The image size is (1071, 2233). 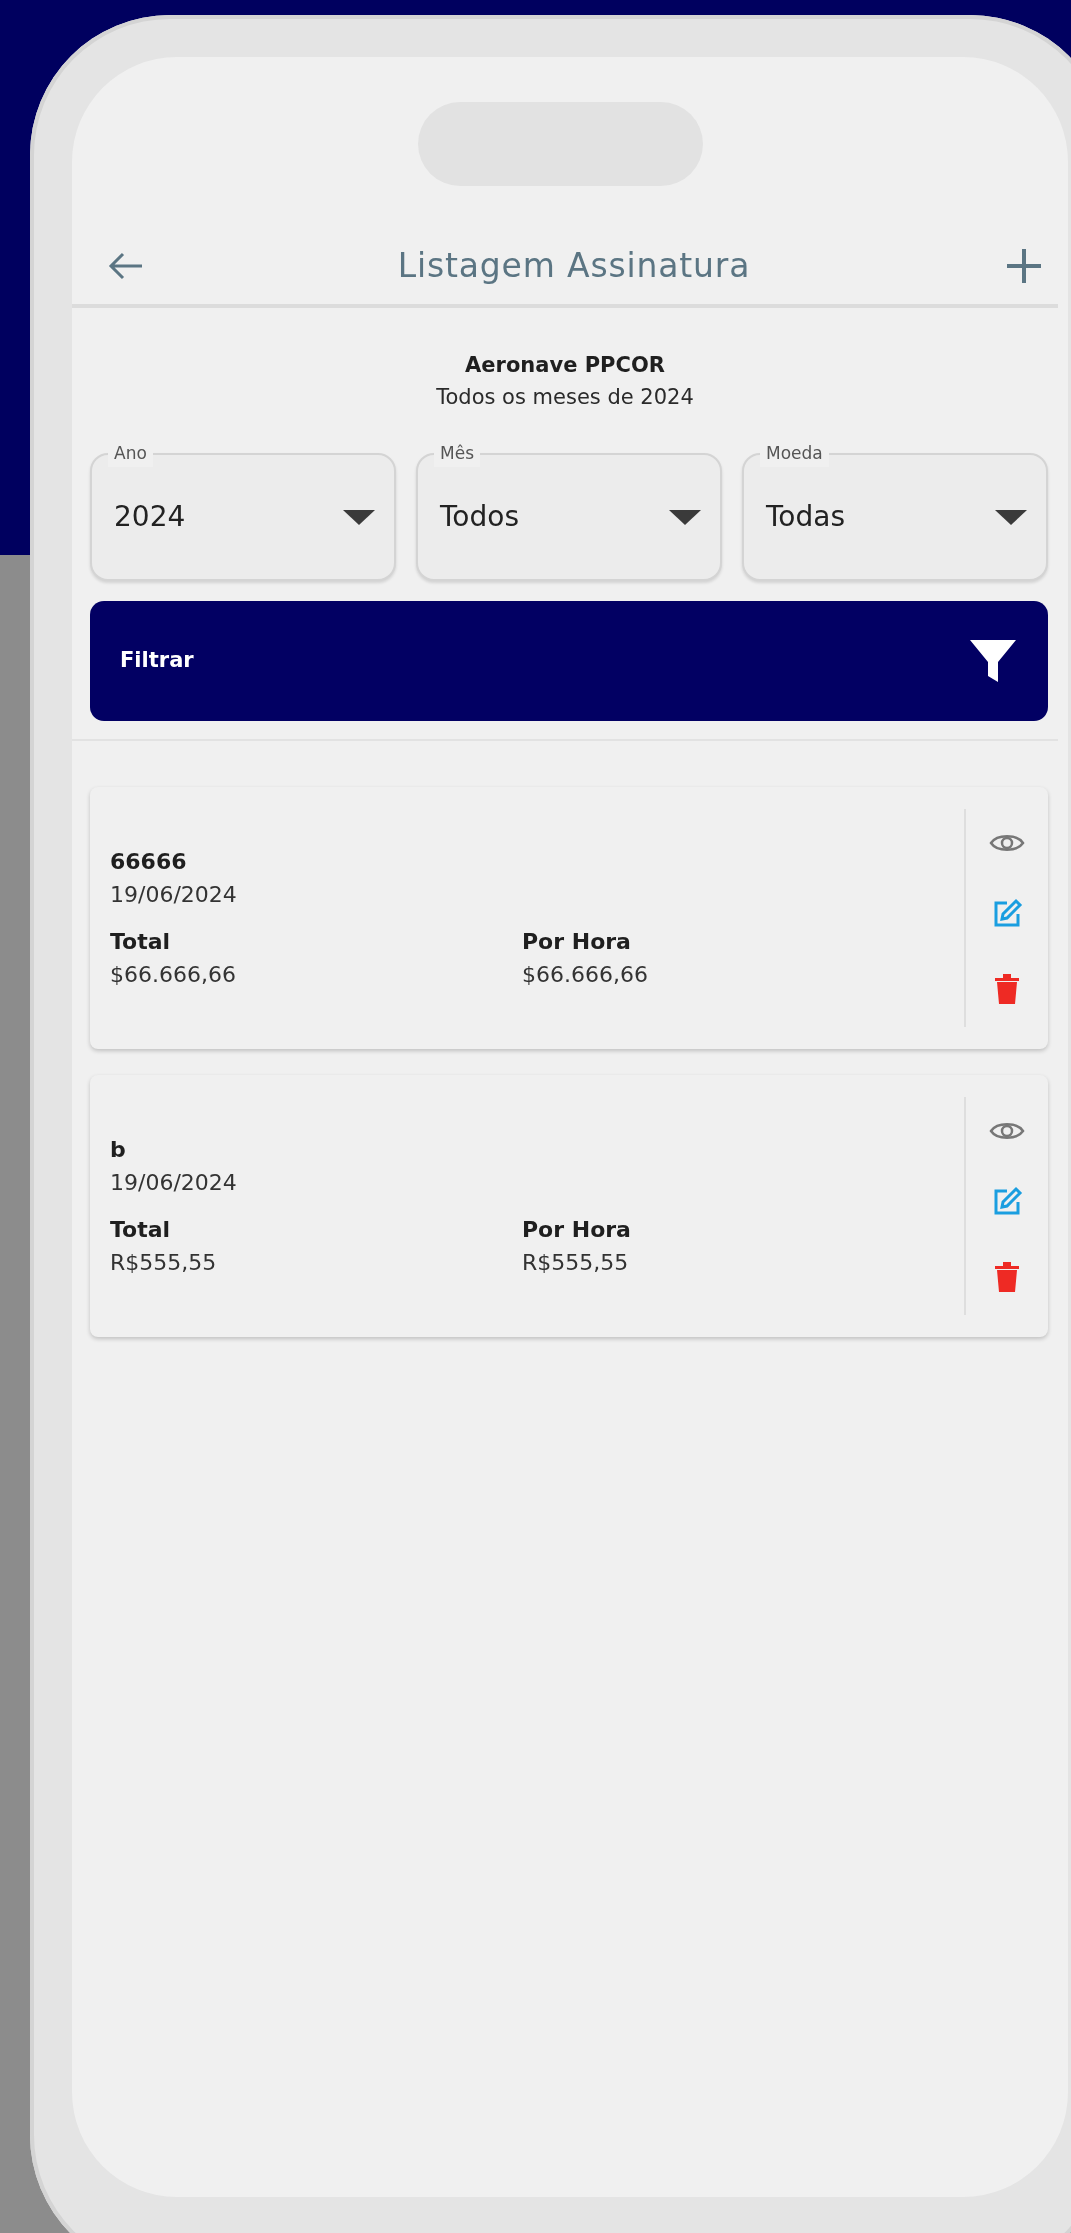 I want to click on total-value: $66.666,66, so click(x=173, y=975).